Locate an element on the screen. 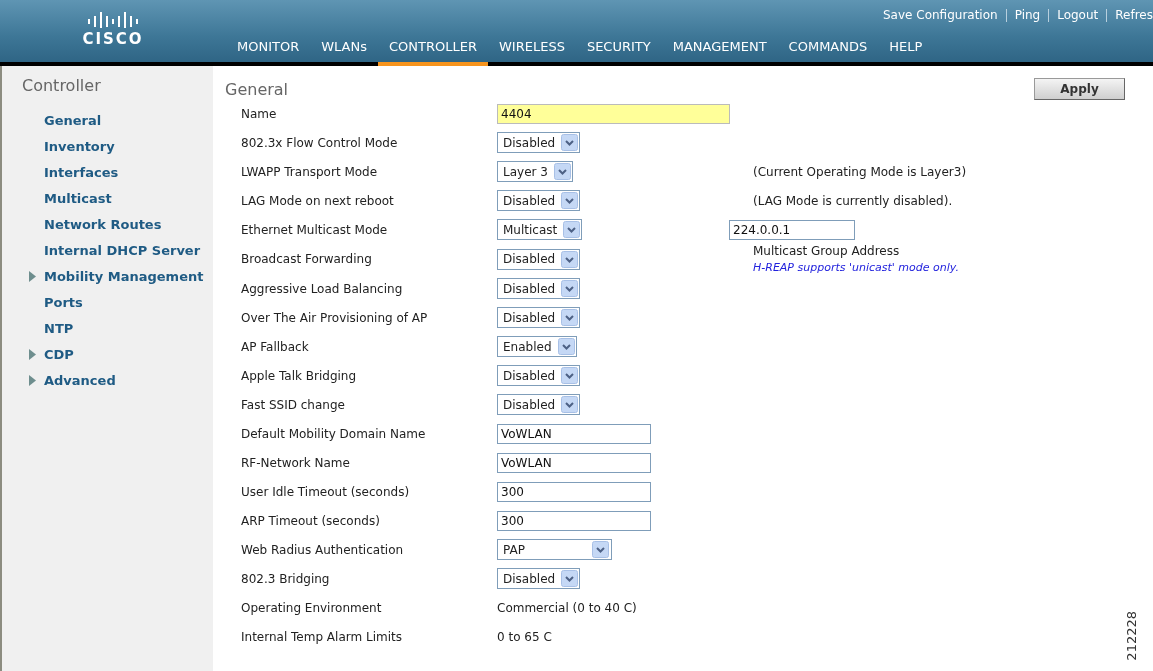  nav-tab: MONITOR is located at coordinates (268, 52).